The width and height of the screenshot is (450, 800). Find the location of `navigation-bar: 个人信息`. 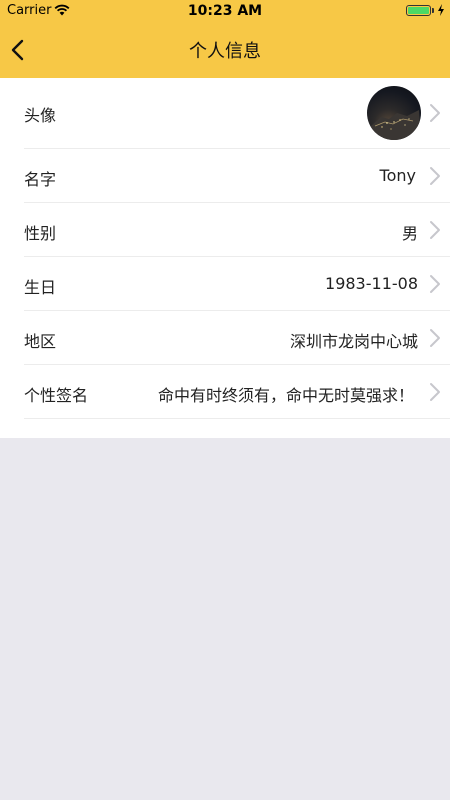

navigation-bar: 个人信息 is located at coordinates (225, 50).